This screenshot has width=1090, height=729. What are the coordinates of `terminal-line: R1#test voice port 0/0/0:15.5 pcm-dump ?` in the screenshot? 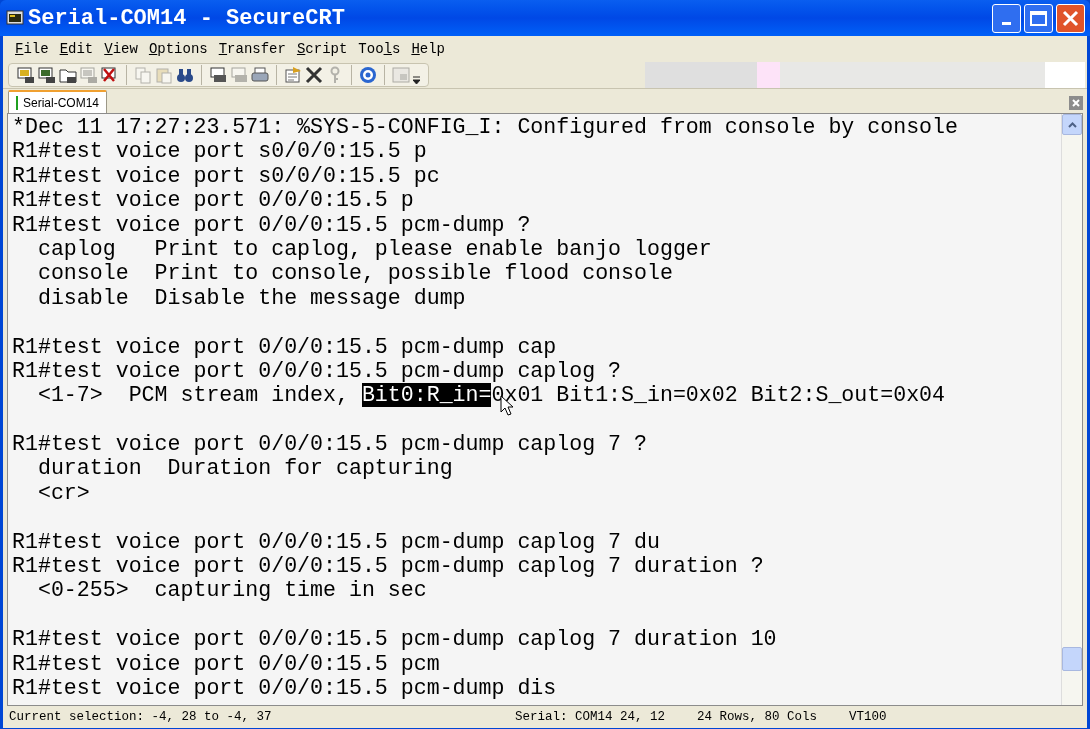 It's located at (271, 224).